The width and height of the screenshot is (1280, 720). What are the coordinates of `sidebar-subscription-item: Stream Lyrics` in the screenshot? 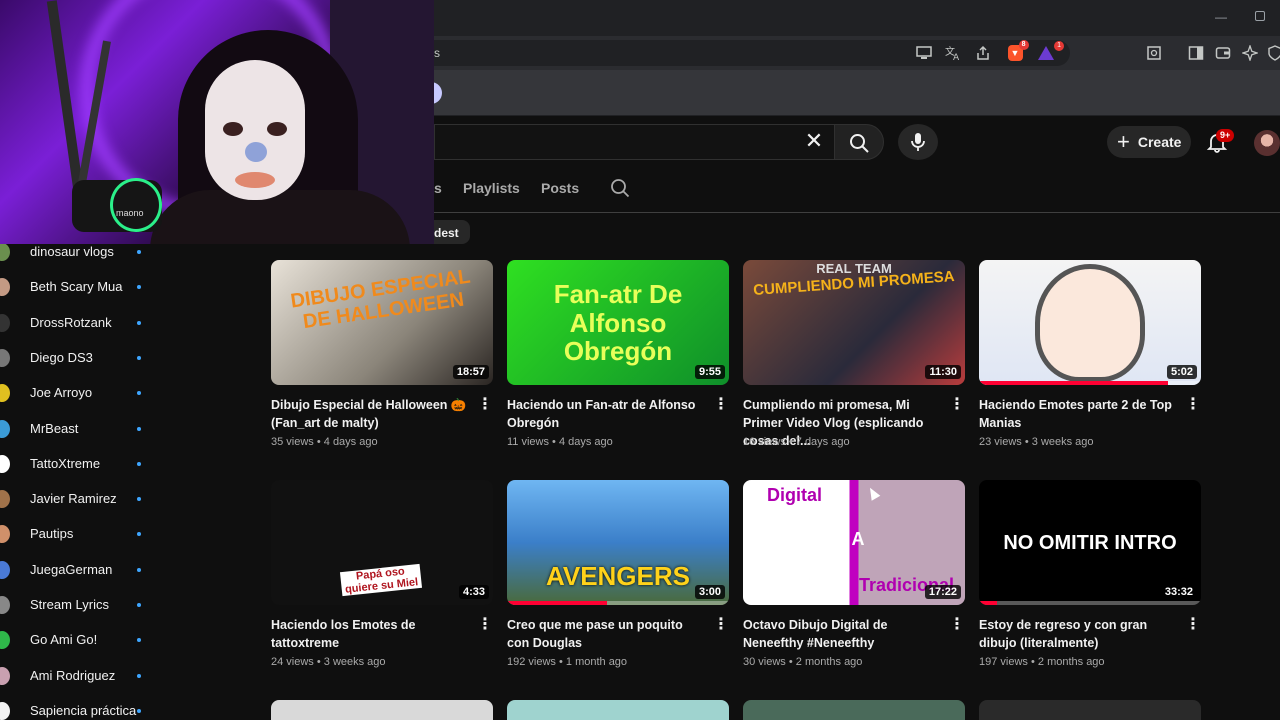 It's located at (80, 608).